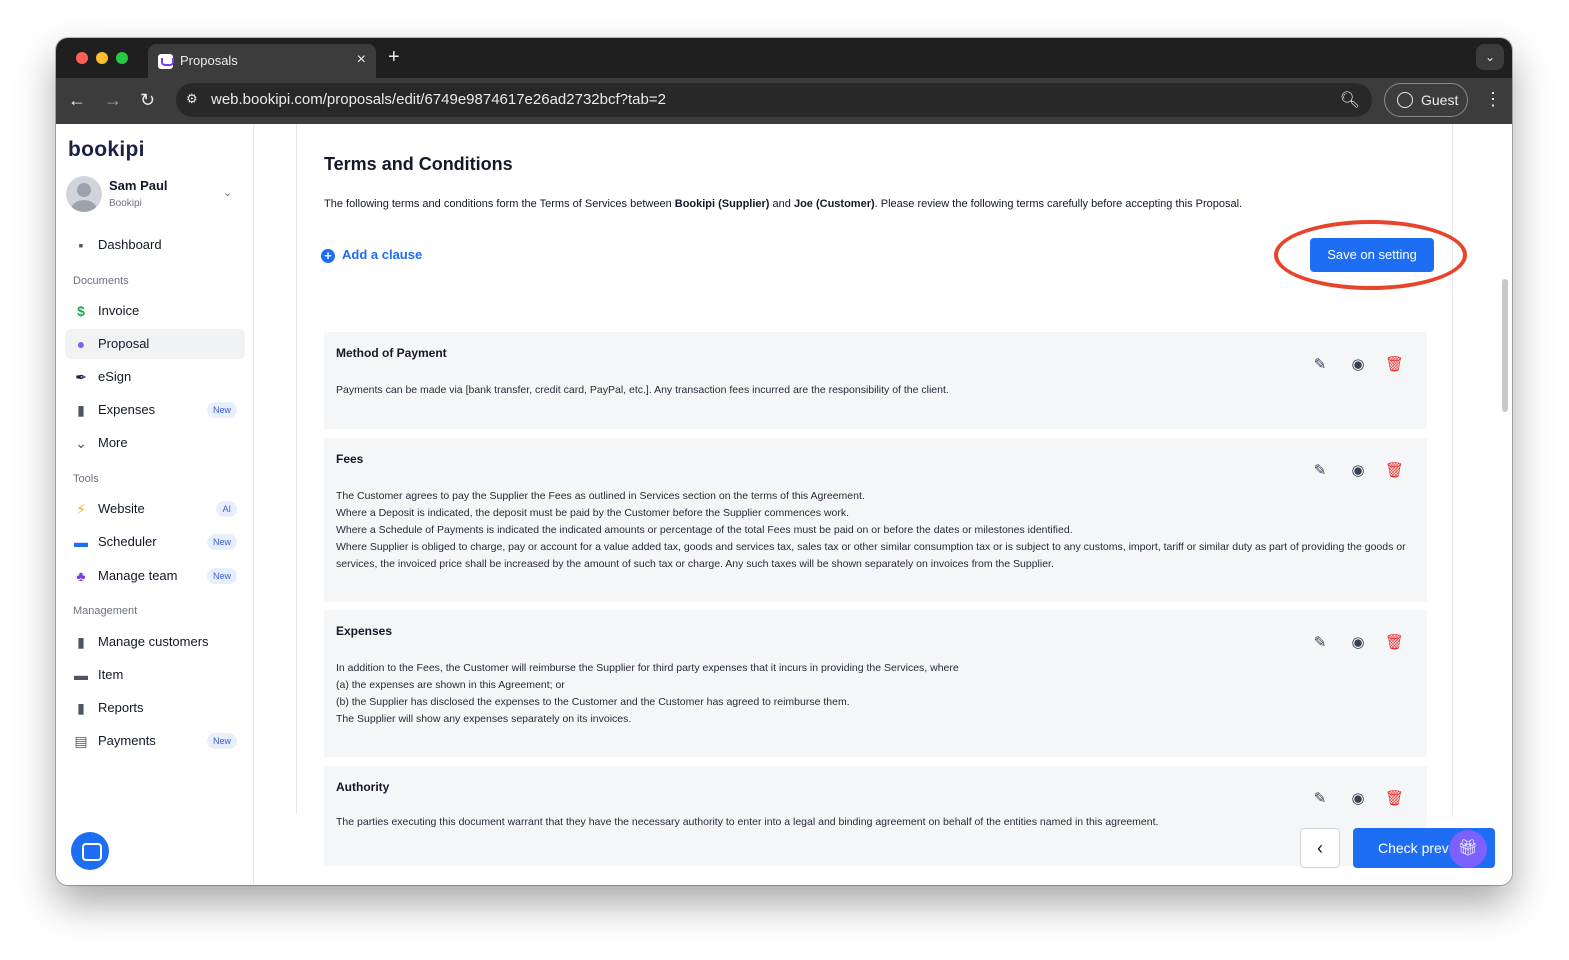  What do you see at coordinates (834, 204) in the screenshot?
I see `customer-name: Joe (Customer)` at bounding box center [834, 204].